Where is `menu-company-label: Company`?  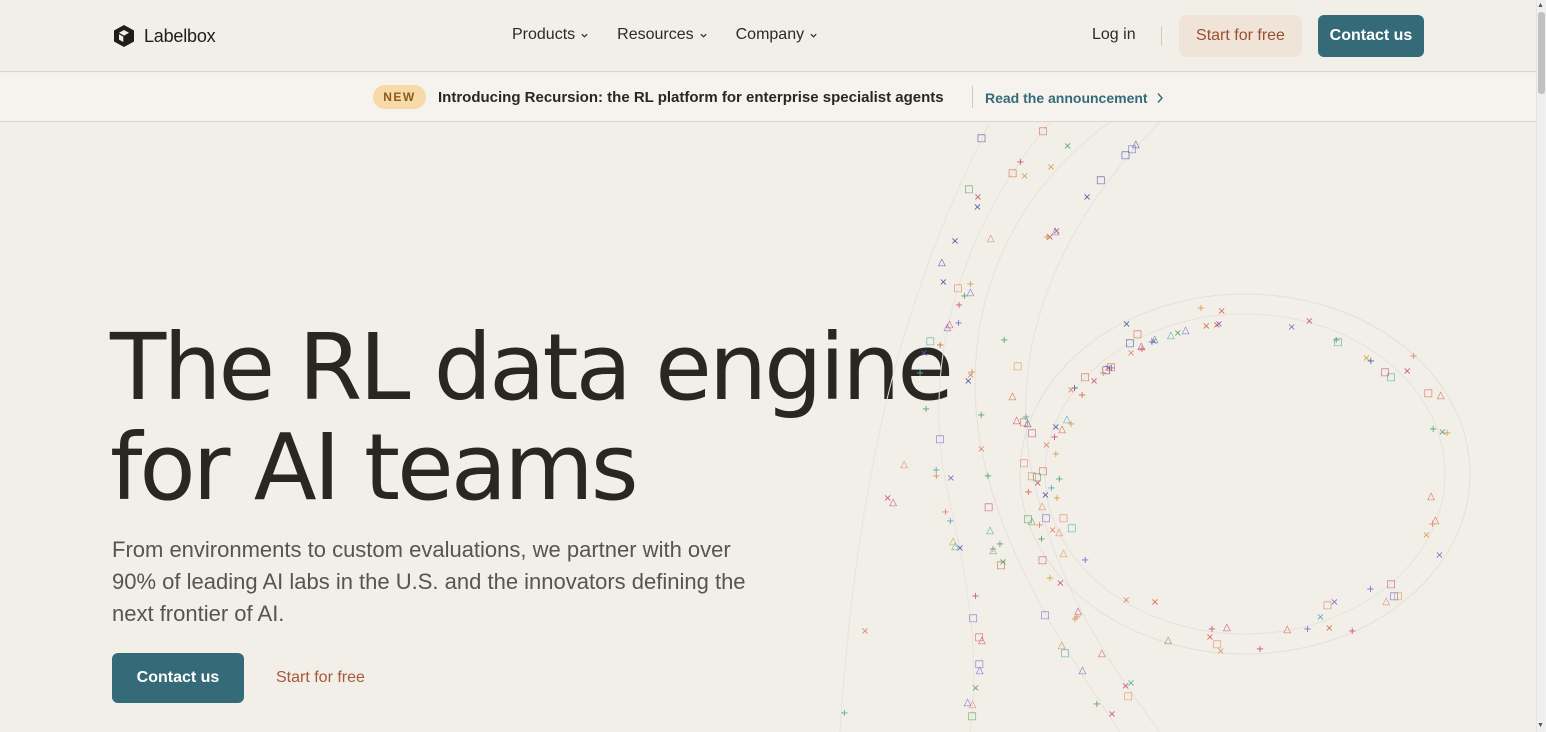
menu-company-label: Company is located at coordinates (770, 34).